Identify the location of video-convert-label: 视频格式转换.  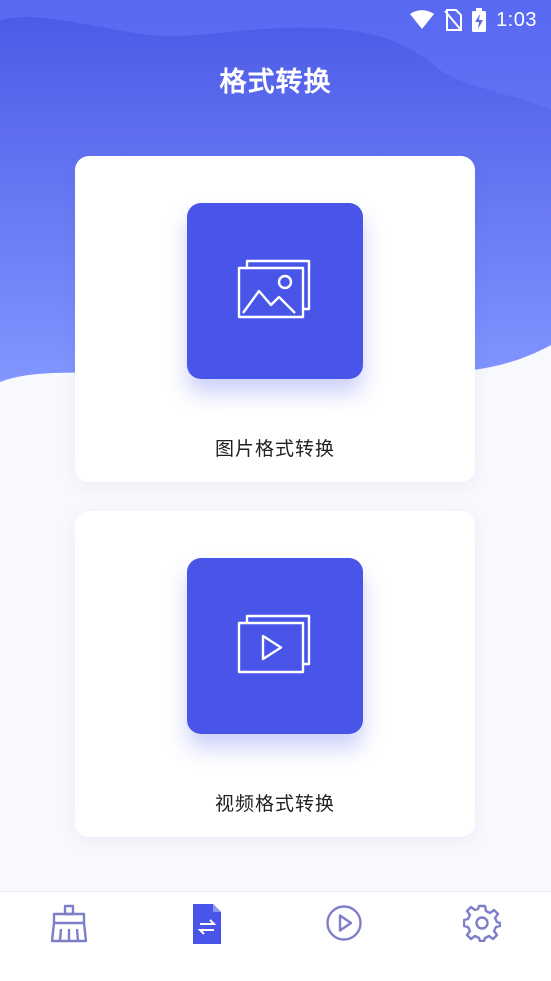
(274, 804).